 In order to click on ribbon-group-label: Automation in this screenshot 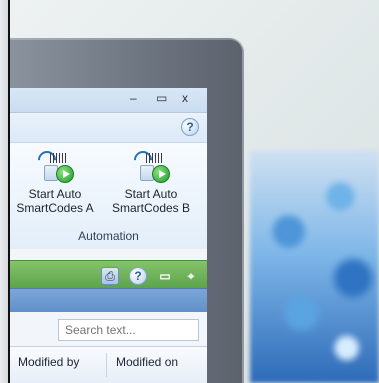, I will do `click(108, 236)`.